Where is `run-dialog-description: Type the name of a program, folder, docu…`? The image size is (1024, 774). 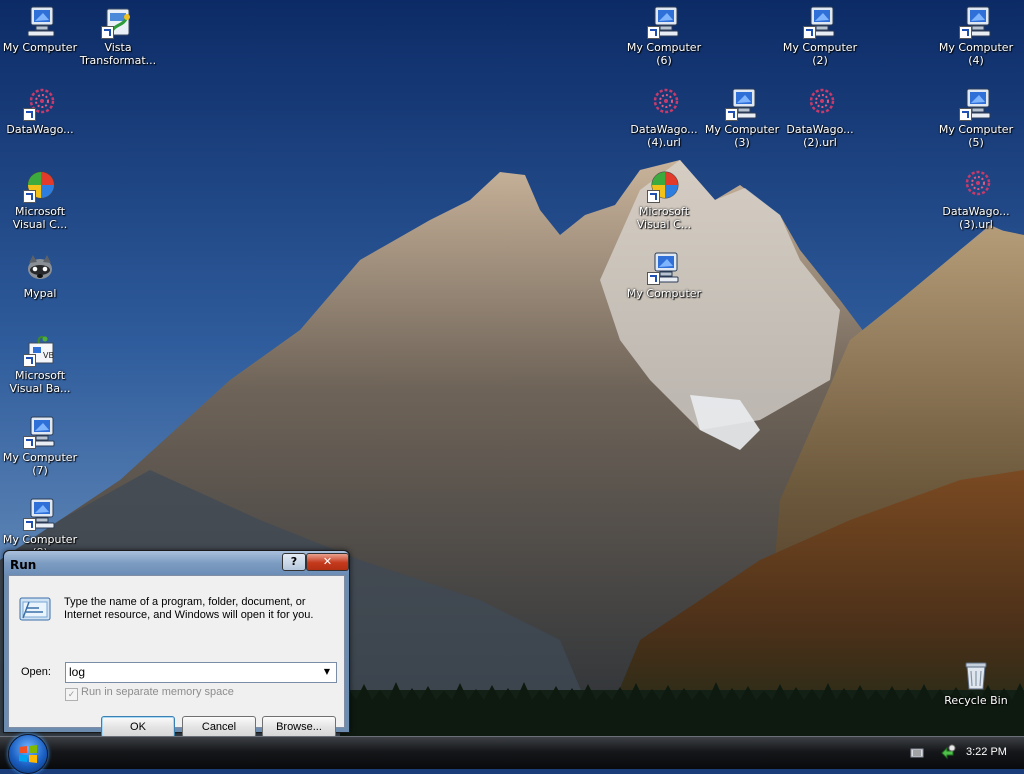 run-dialog-description: Type the name of a program, folder, docu… is located at coordinates (189, 608).